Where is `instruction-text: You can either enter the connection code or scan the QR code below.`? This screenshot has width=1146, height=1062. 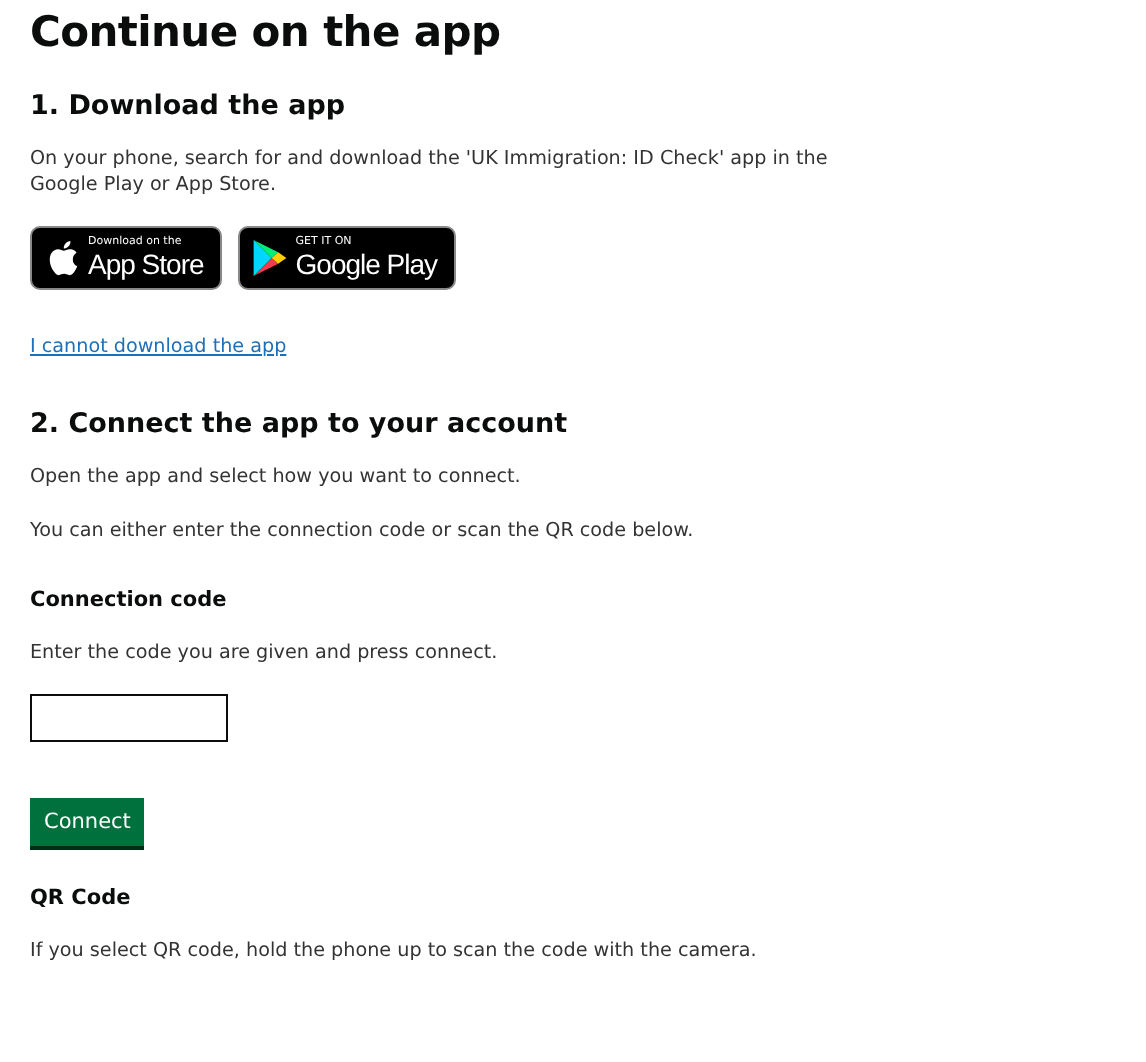 instruction-text: You can either enter the connection code or scan the QR code below. is located at coordinates (363, 531).